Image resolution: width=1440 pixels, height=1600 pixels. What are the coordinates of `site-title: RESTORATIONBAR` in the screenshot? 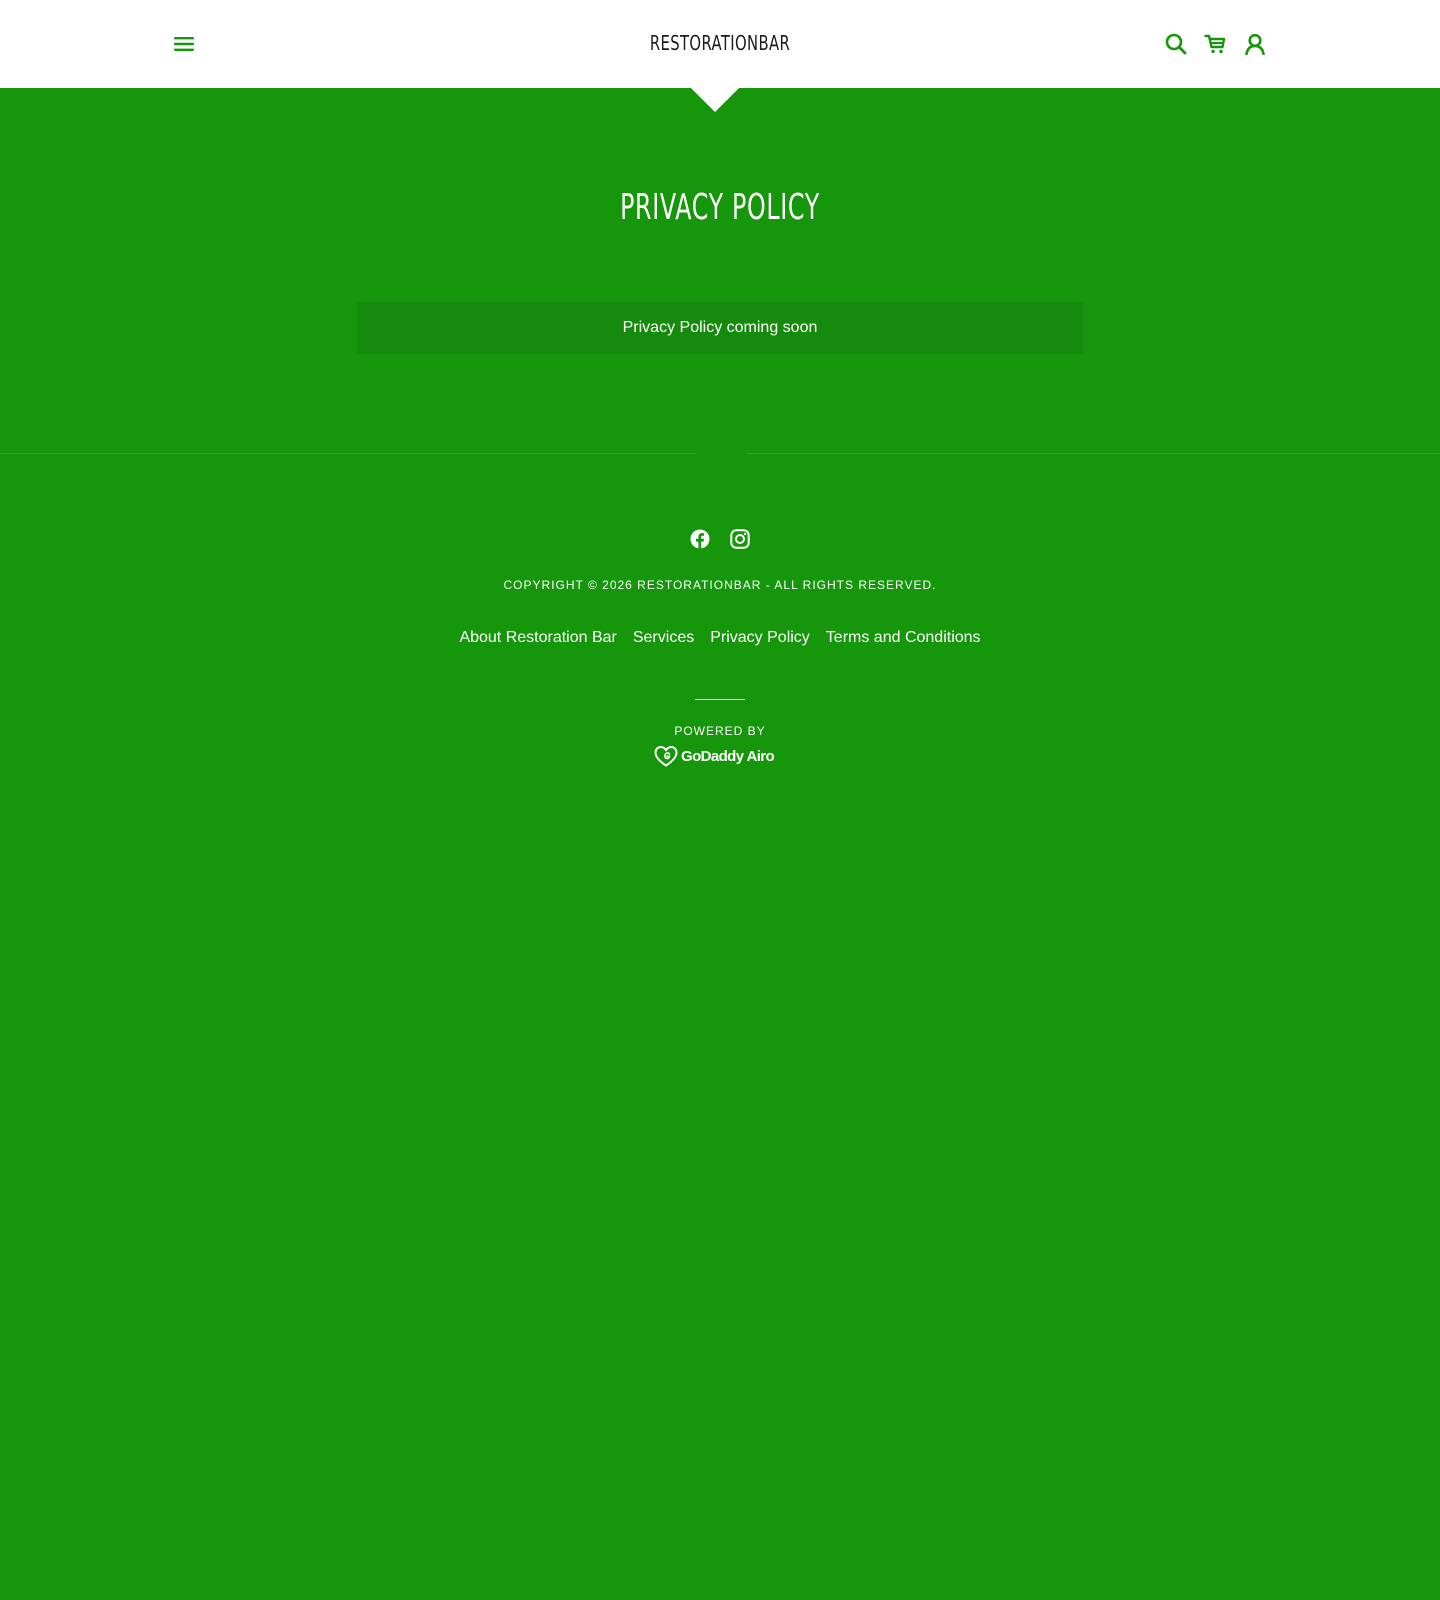 It's located at (720, 43).